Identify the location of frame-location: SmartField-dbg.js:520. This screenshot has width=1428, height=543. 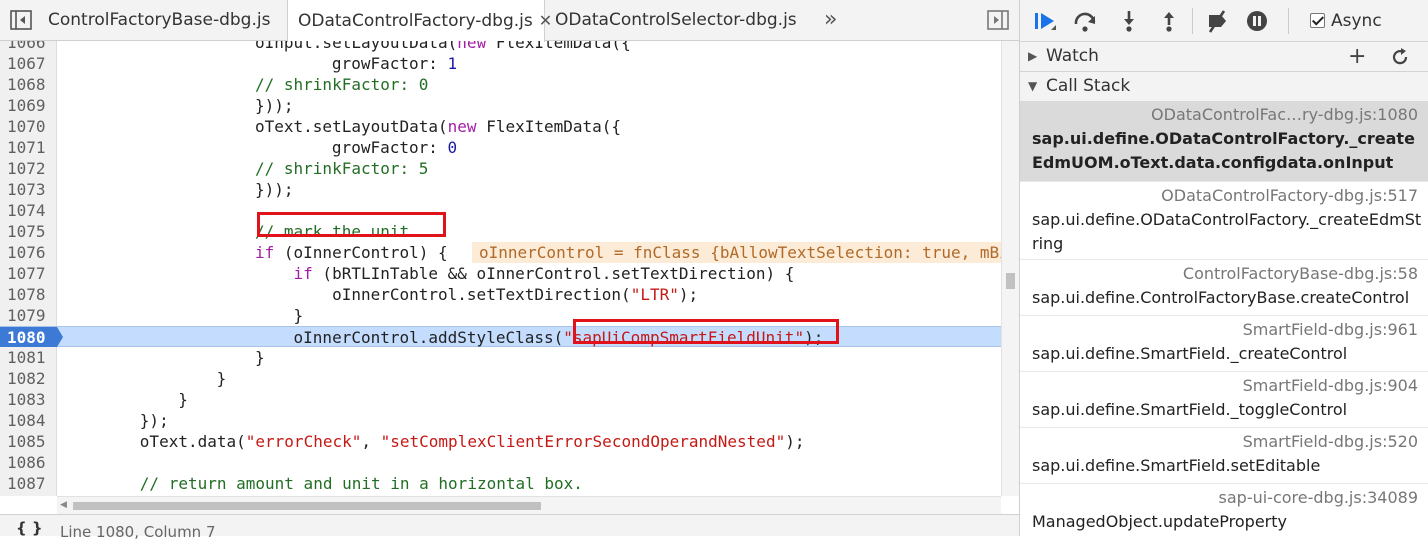
(1330, 441).